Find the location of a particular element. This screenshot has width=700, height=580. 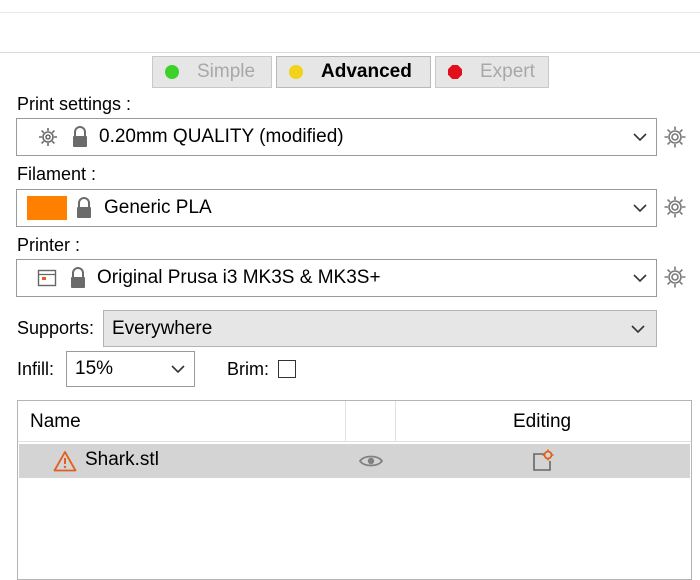

printer-combo: Original Prusa i3 MK3S & MK3S+ is located at coordinates (336, 278).